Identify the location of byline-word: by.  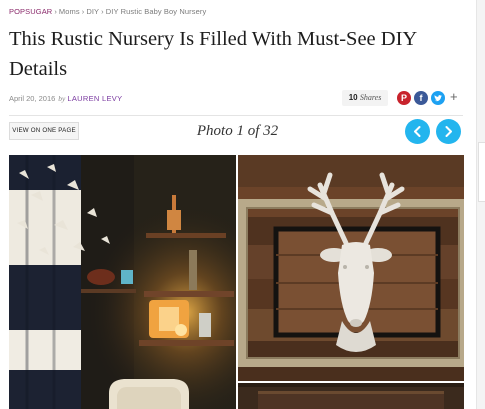
(62, 98).